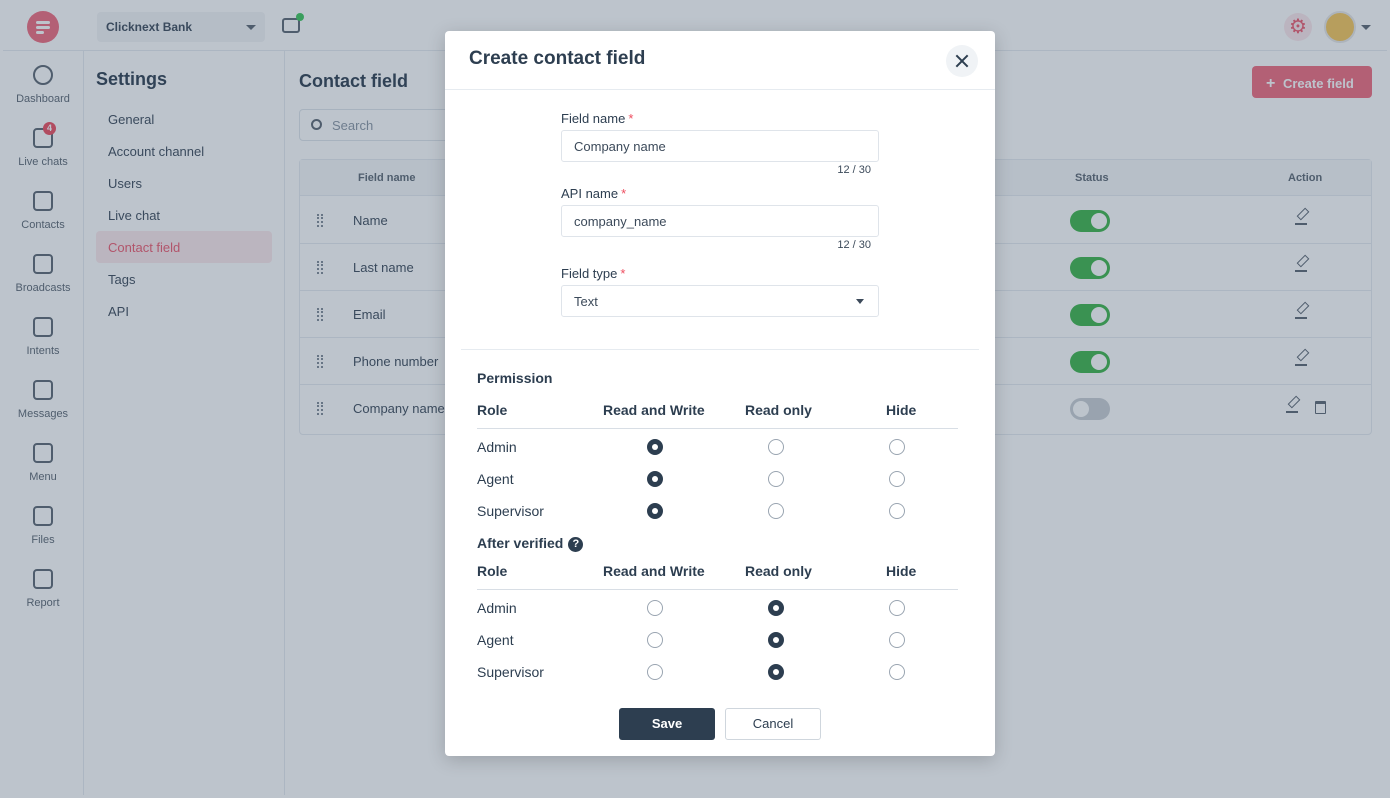 This screenshot has width=1390, height=798. What do you see at coordinates (897, 640) in the screenshot?
I see `radio-verified-agent-hide` at bounding box center [897, 640].